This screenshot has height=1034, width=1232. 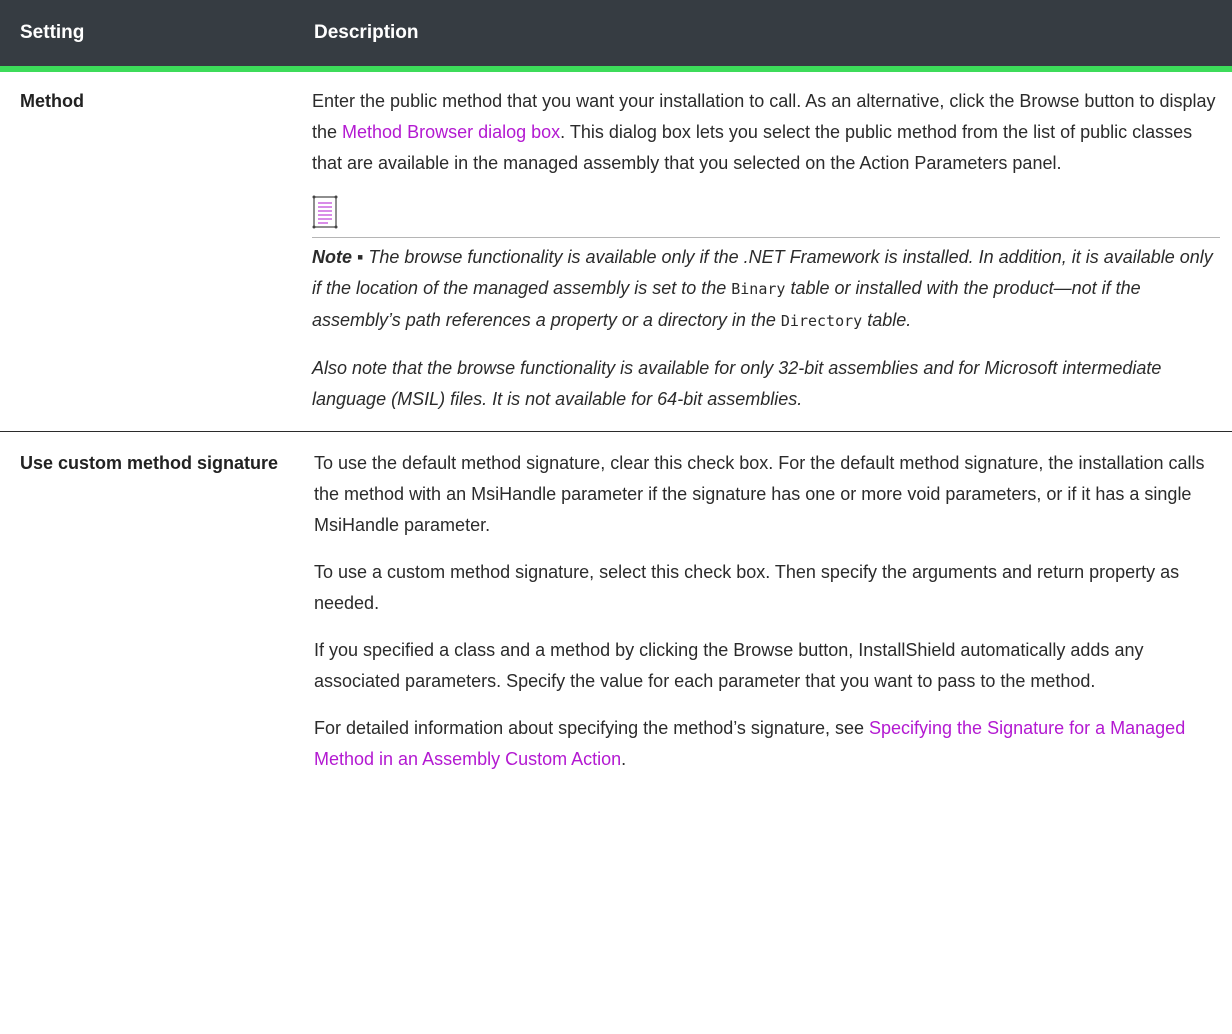 I want to click on method-browser-link: Method Browser dialog box, so click(x=451, y=132).